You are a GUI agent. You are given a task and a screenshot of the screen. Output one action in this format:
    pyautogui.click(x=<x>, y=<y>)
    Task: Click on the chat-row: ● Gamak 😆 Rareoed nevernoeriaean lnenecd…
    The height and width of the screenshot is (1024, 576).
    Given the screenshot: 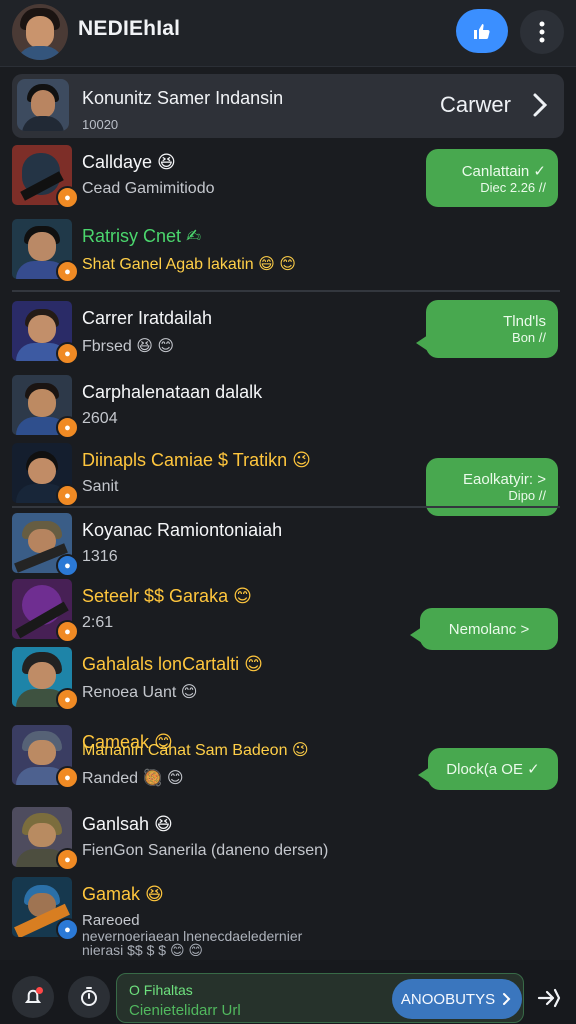 What is the action you would take?
    pyautogui.click(x=288, y=912)
    